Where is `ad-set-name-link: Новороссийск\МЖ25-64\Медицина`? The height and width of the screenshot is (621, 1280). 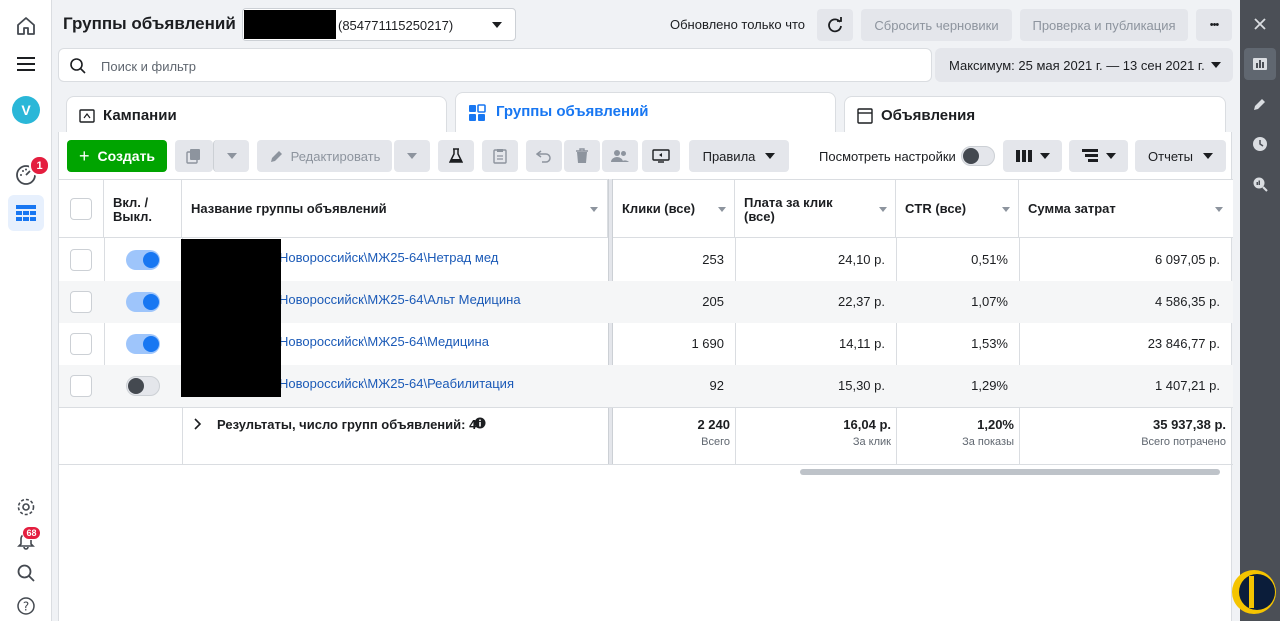 ad-set-name-link: Новороссийск\МЖ25-64\Медицина is located at coordinates (384, 341).